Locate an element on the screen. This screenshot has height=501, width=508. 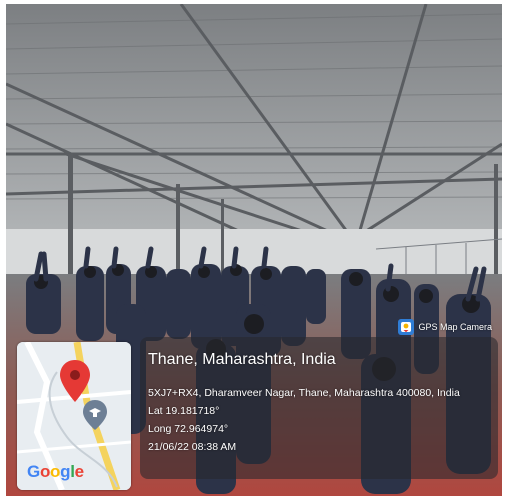
latitude-value: Lat 19.181718° is located at coordinates (184, 411).